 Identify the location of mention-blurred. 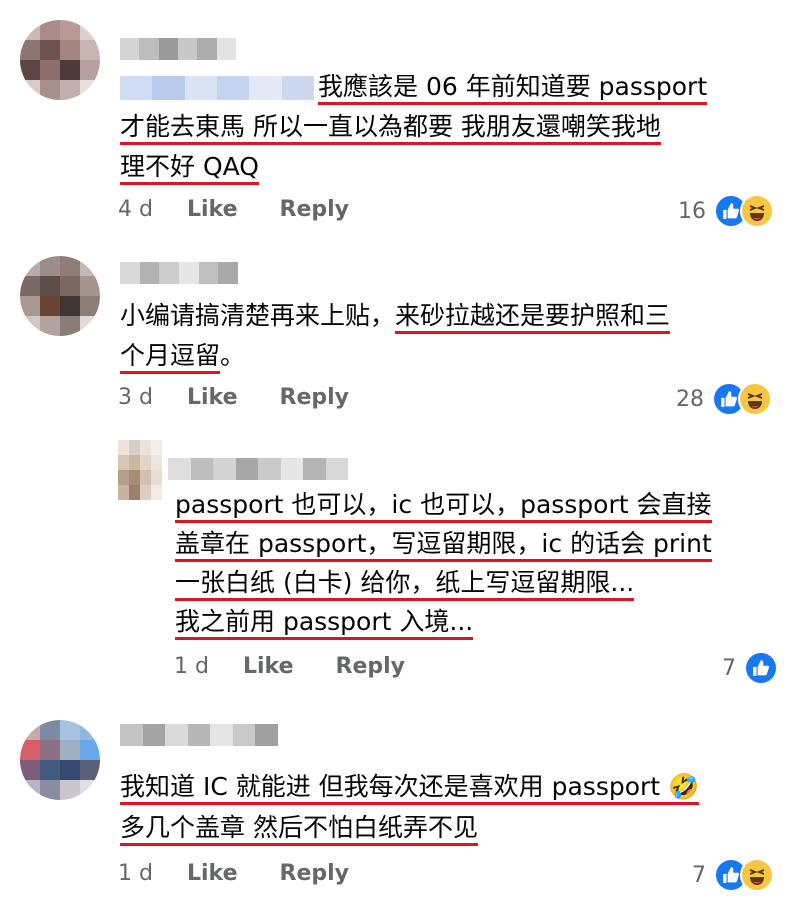
(217, 88).